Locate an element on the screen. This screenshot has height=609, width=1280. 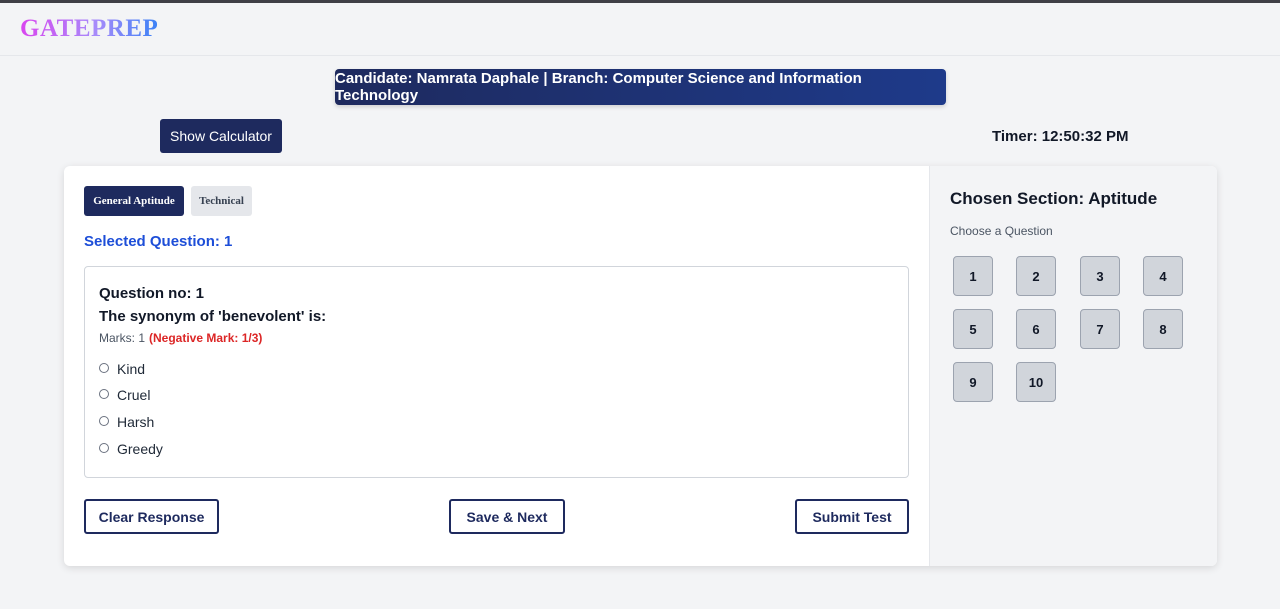
app-logo: GATEPREP is located at coordinates (89, 29).